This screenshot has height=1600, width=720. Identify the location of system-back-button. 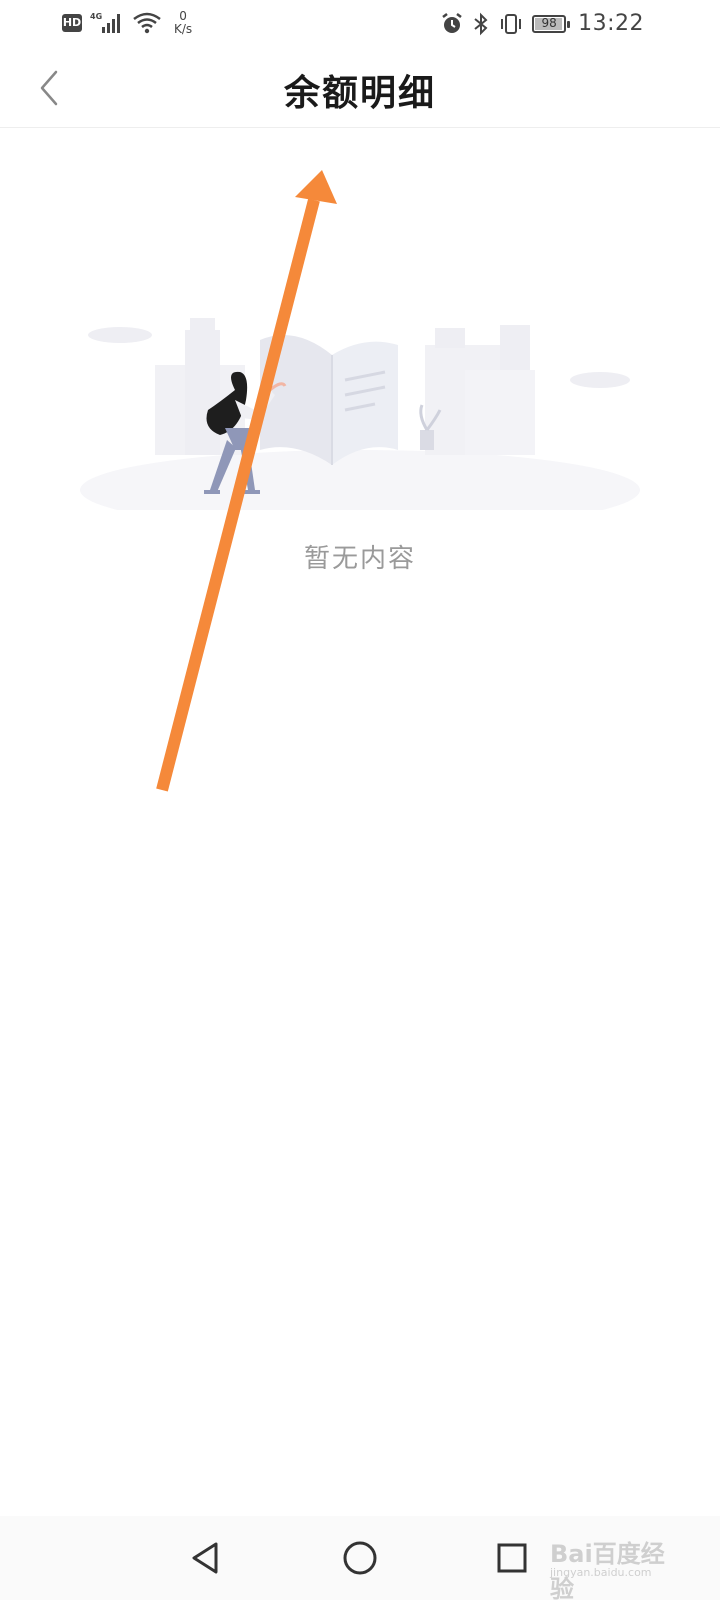
(206, 1558).